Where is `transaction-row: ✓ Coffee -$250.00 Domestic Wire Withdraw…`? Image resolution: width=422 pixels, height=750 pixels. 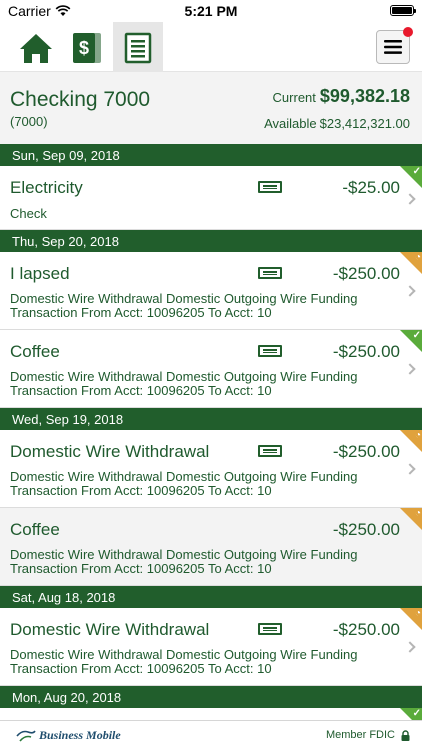
transaction-row: ✓ Coffee -$250.00 Domestic Wire Withdraw… is located at coordinates (211, 369).